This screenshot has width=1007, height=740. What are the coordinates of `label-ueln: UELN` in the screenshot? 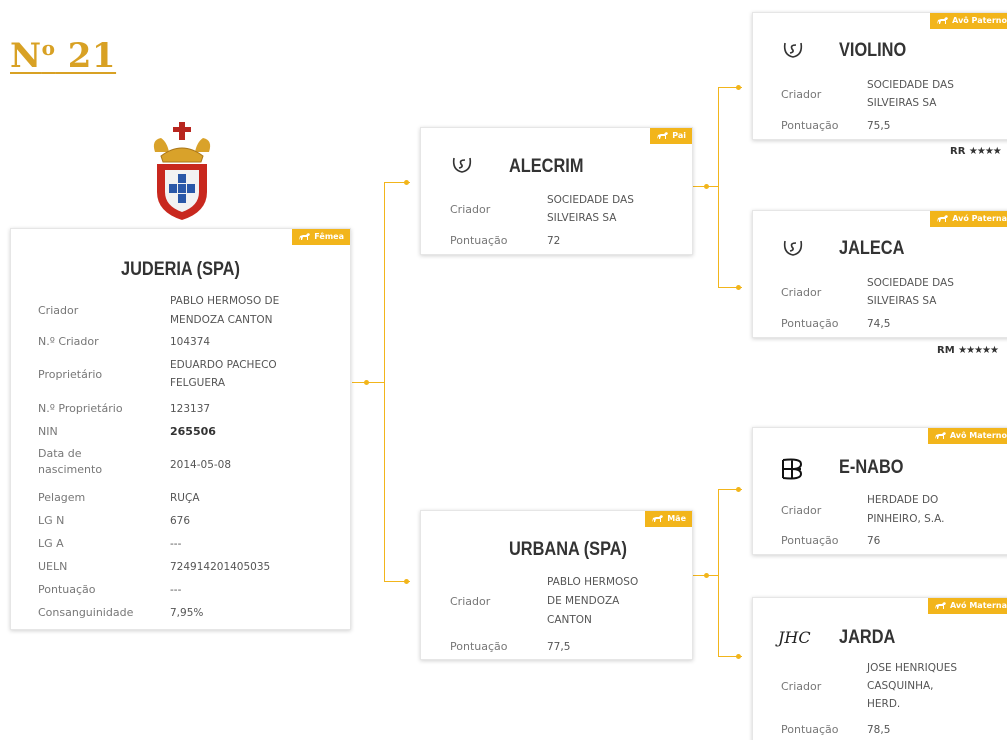 It's located at (53, 566).